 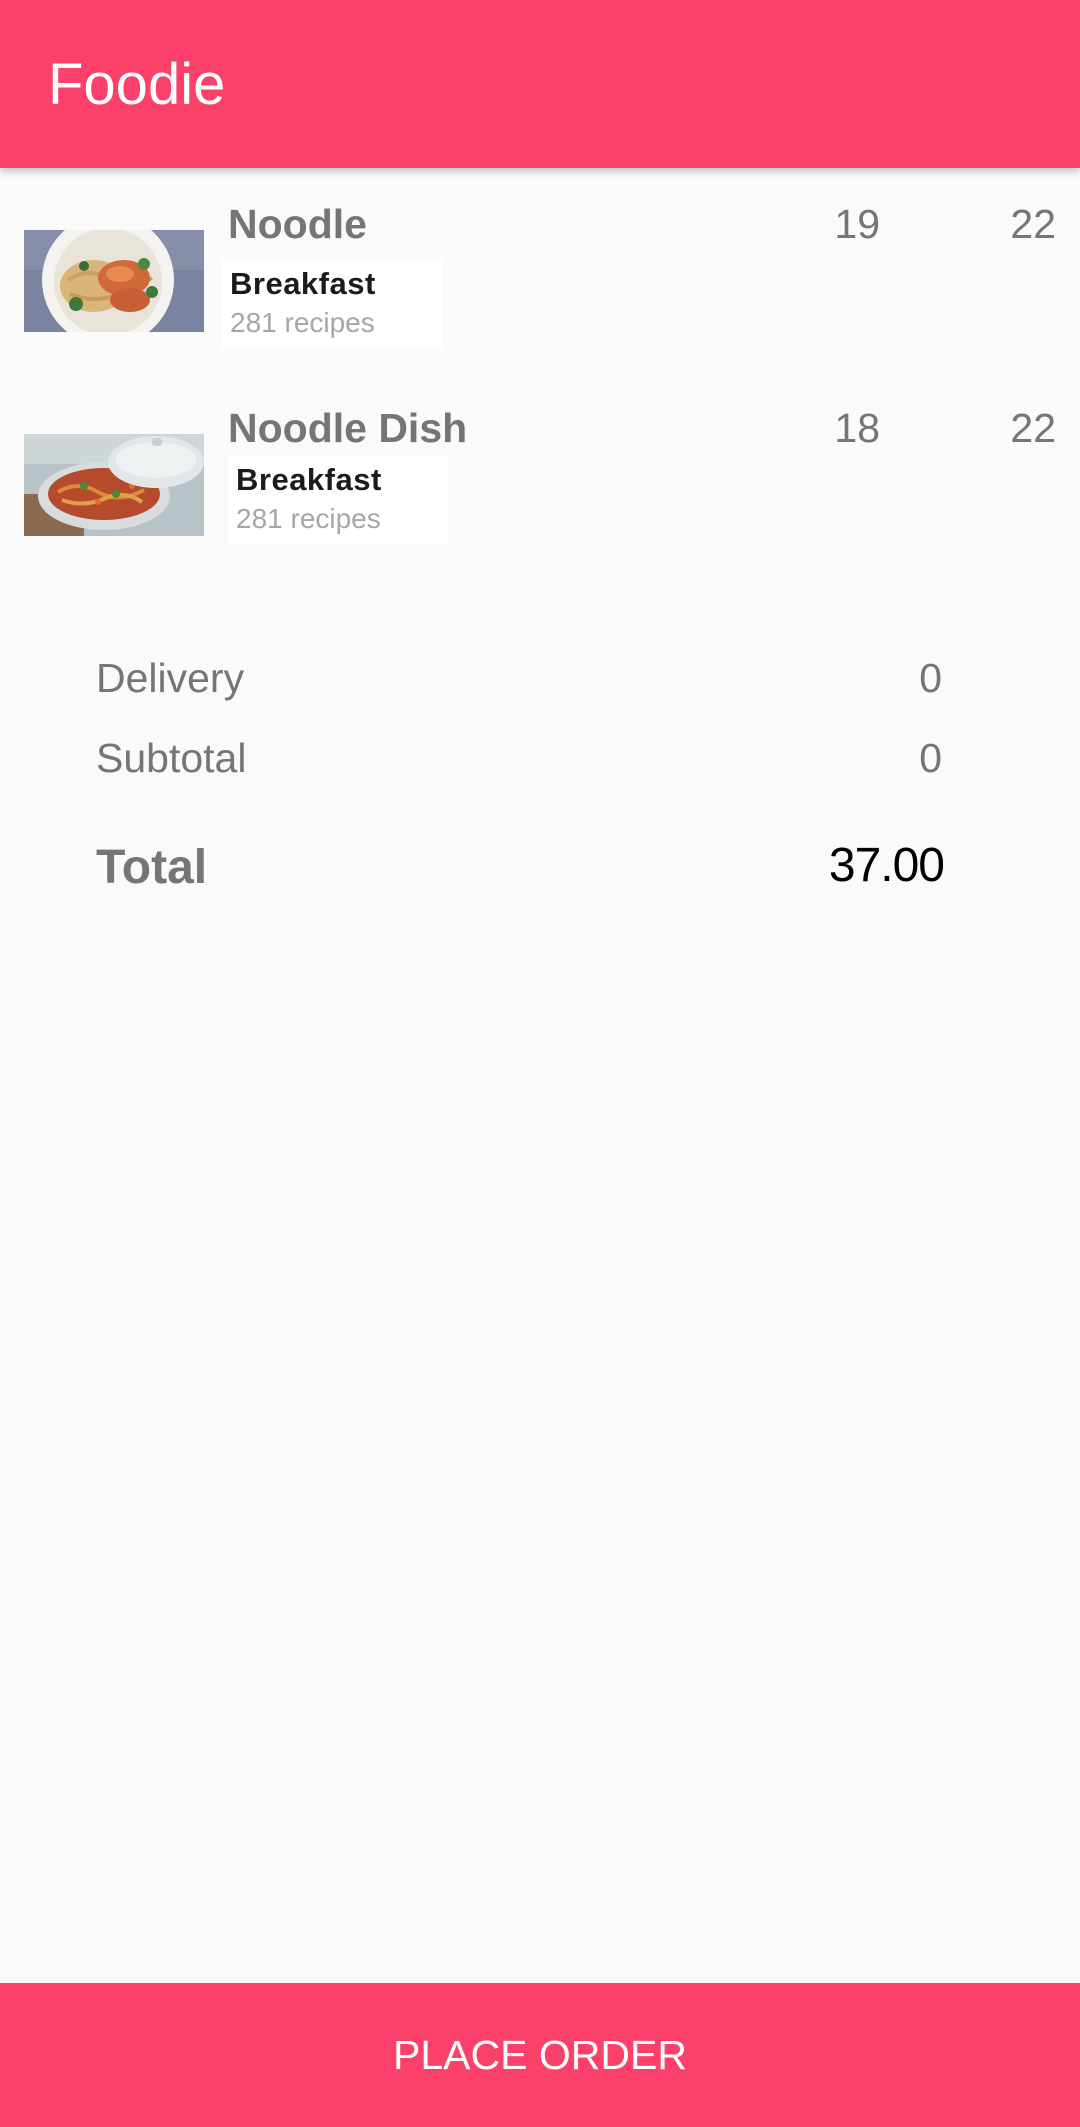 I want to click on app-bar: Foodie, so click(x=540, y=84).